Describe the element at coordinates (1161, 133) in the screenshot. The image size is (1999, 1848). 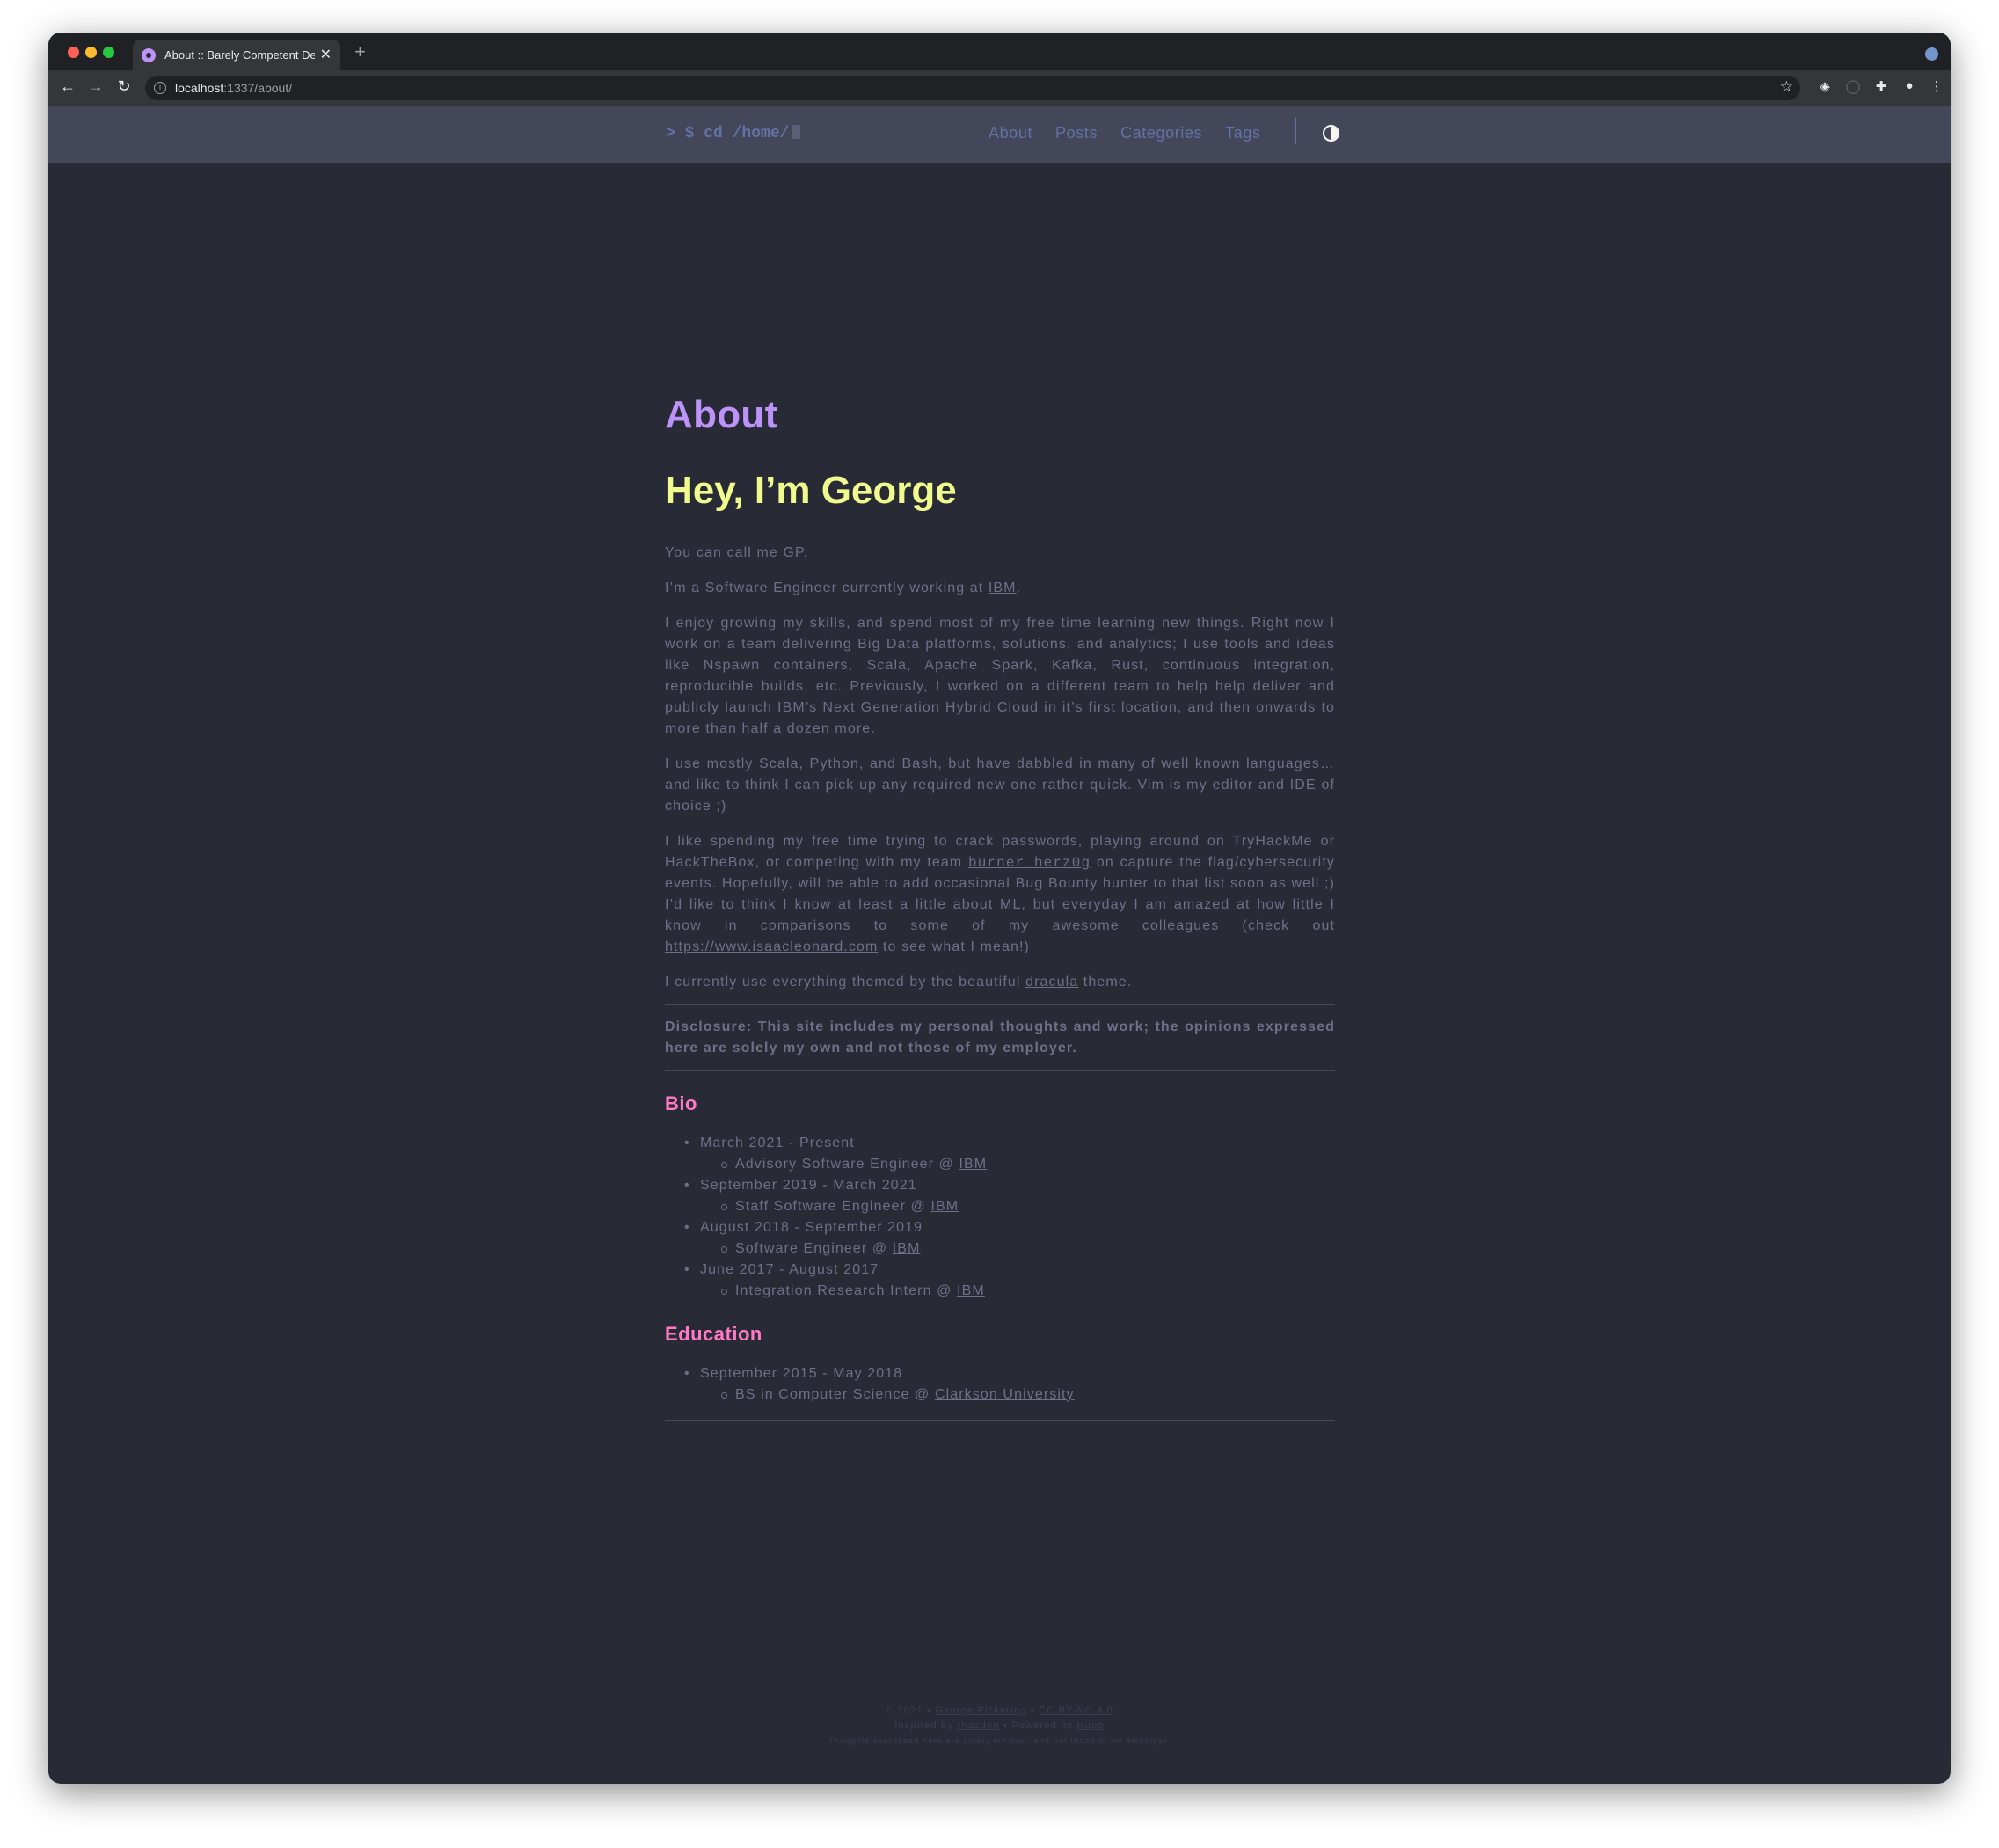
I see `menu-categories: Categories` at that location.